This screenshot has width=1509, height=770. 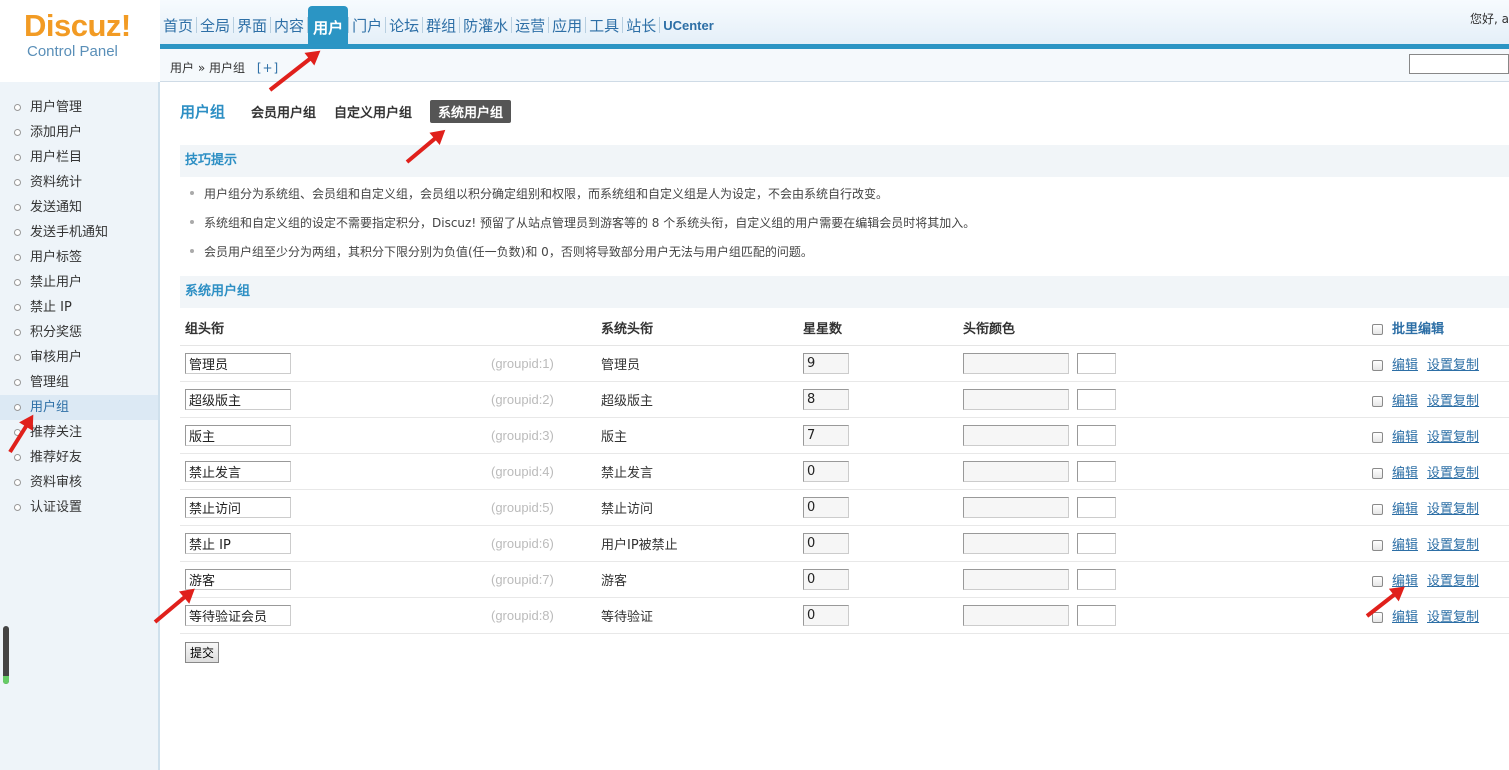 What do you see at coordinates (178, 25) in the screenshot?
I see `nav-item-0: 首页` at bounding box center [178, 25].